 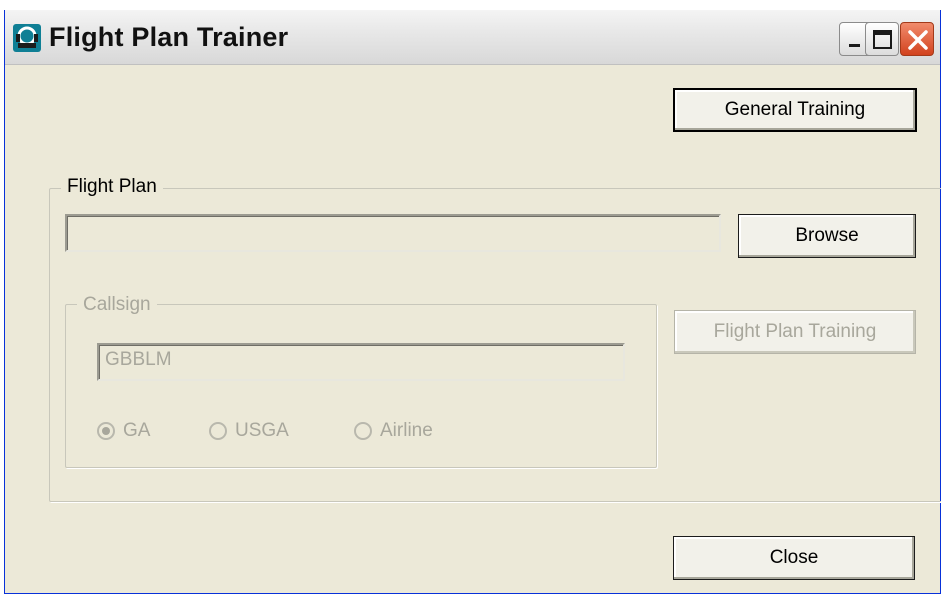 I want to click on maximize-icon, so click(x=882, y=39).